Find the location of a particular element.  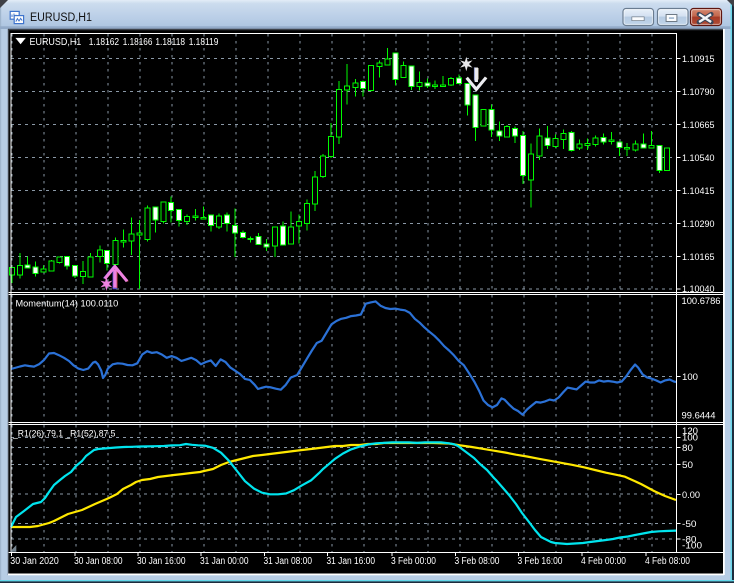

svg-text: 30 Jan 08:00 is located at coordinates (98, 561).